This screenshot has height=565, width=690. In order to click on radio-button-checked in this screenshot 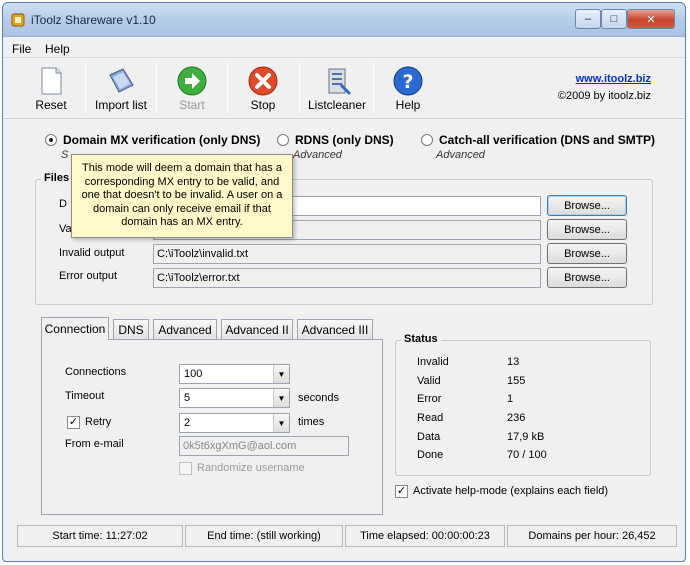, I will do `click(51, 140)`.